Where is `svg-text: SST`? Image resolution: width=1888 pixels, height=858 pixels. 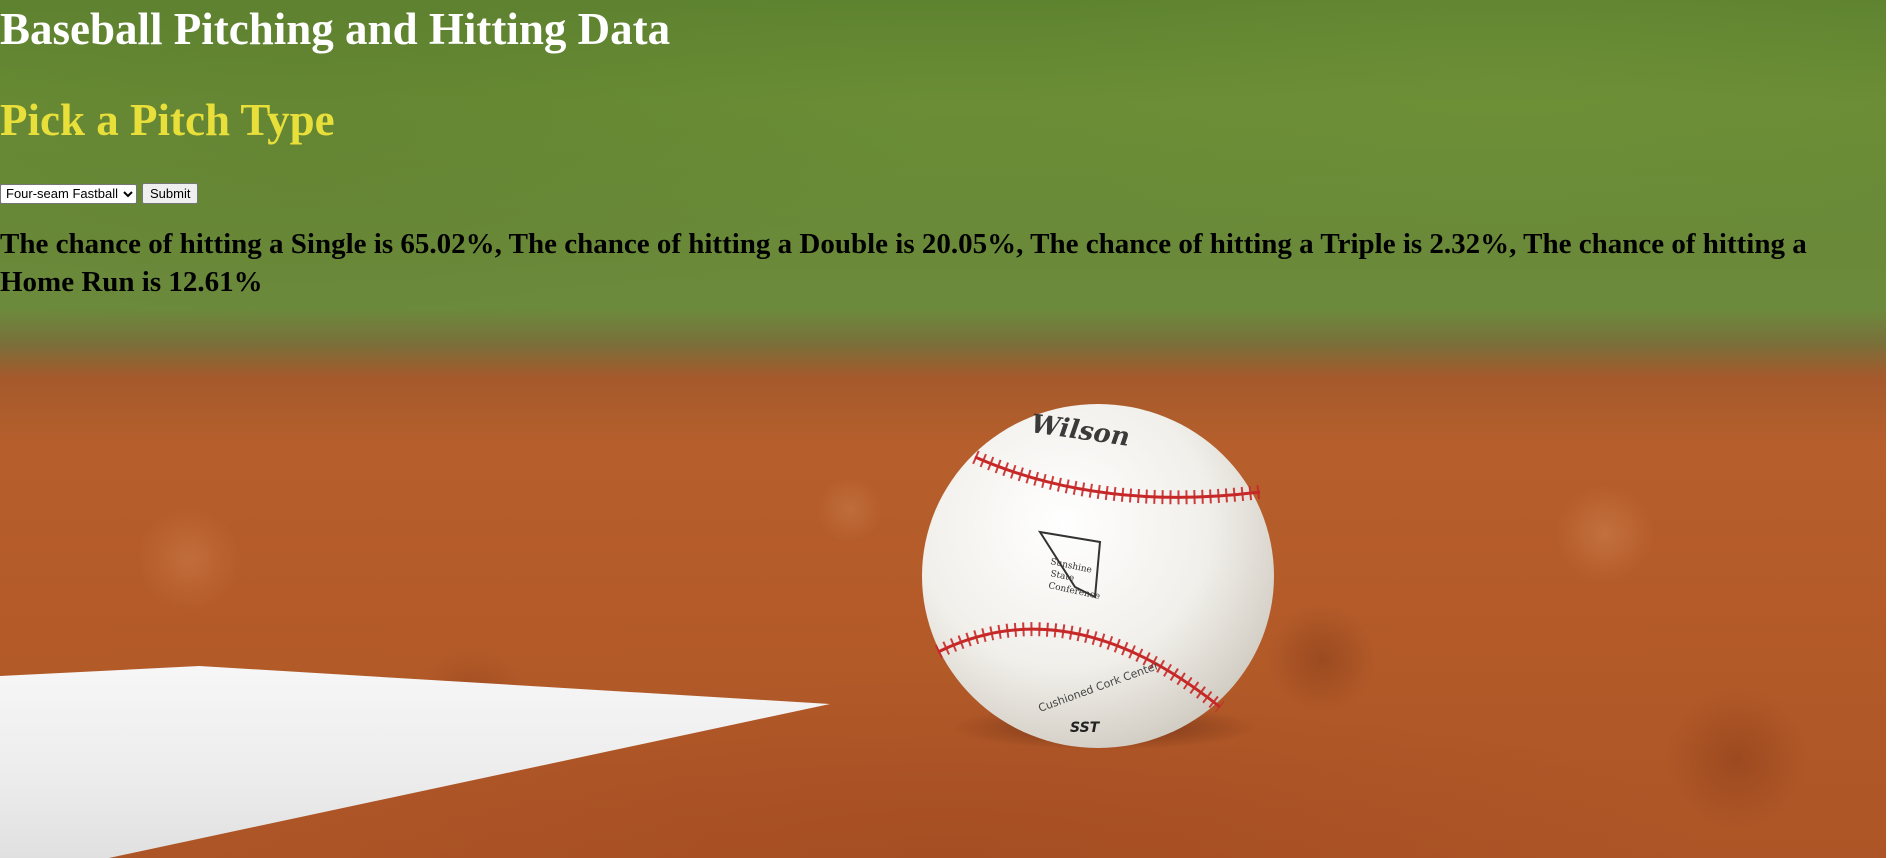
svg-text: SST is located at coordinates (1085, 728).